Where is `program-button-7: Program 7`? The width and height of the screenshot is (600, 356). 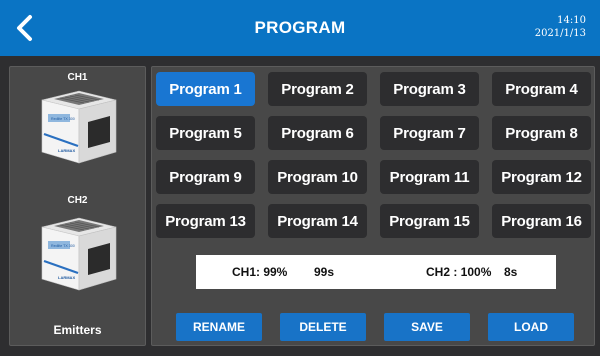
program-button-7: Program 7 is located at coordinates (429, 133).